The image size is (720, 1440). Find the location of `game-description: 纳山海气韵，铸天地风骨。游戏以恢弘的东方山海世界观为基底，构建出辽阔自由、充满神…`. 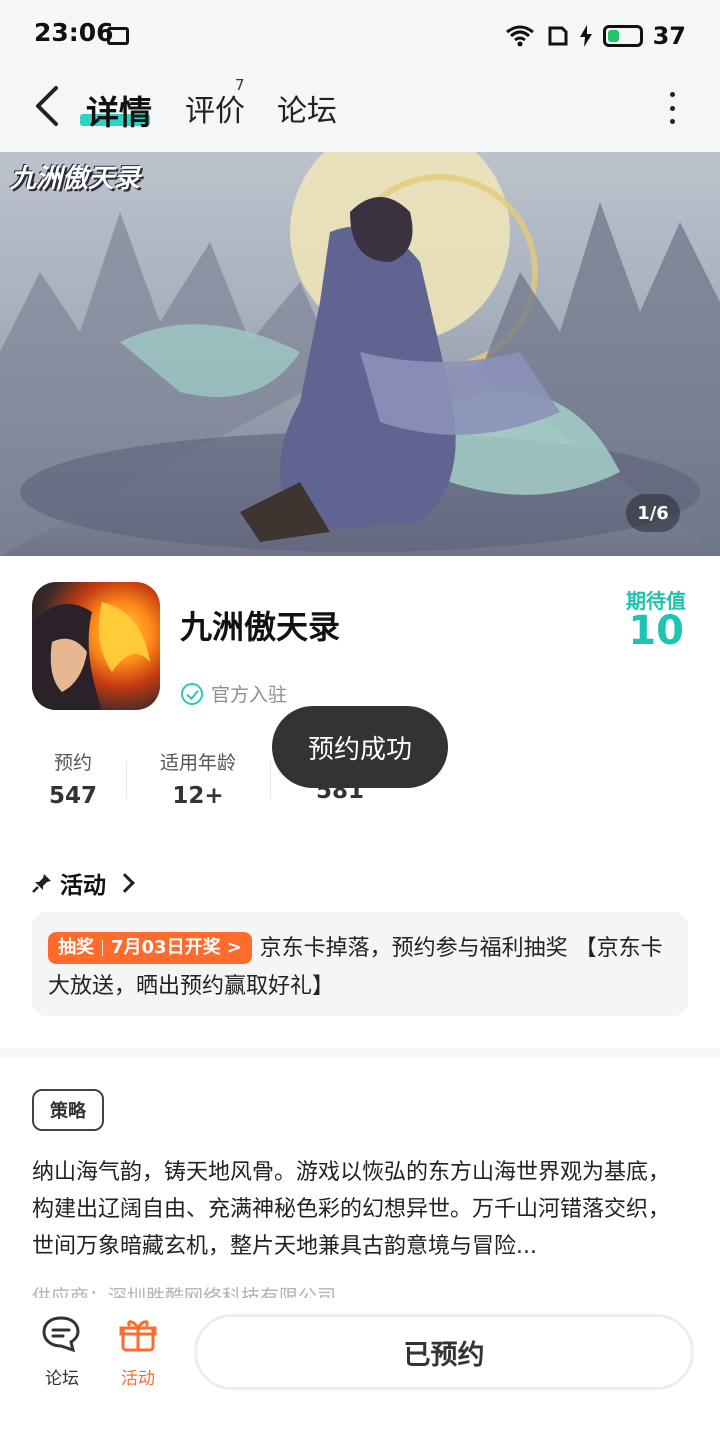

game-description: 纳山海气韵，铸天地风骨。游戏以恢弘的东方山海世界观为基底，构建出辽阔自由、充满神… is located at coordinates (360, 1209).